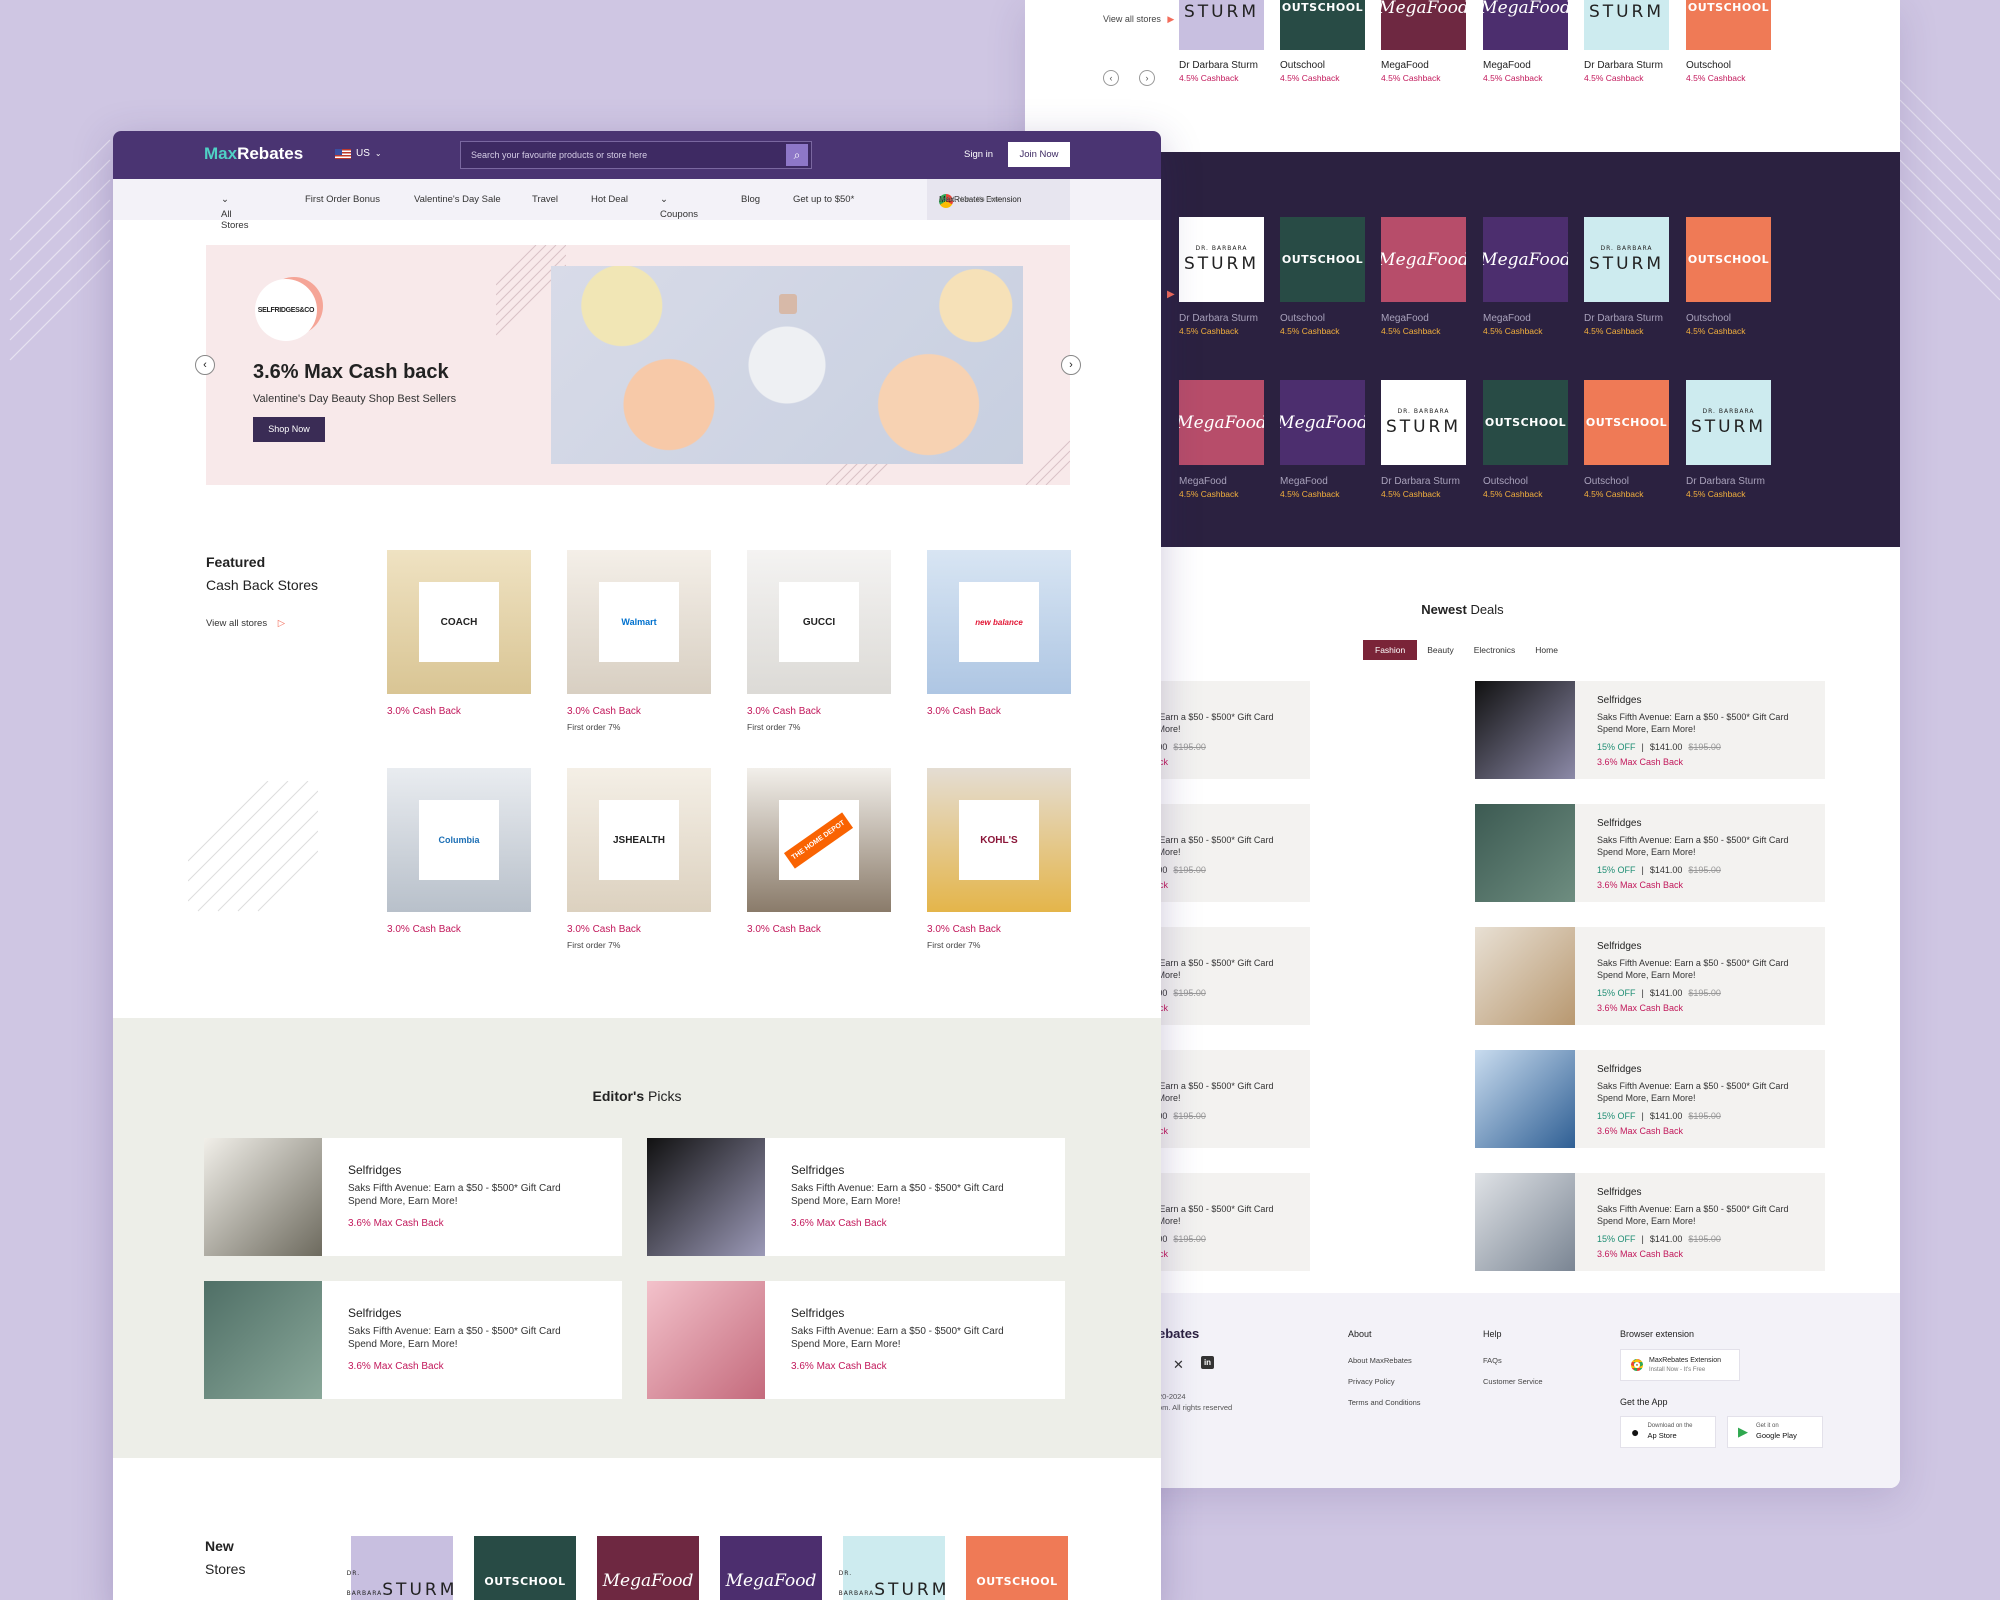 The image size is (2000, 1600). I want to click on nav-get-up-to: Get up to $50*, so click(823, 199).